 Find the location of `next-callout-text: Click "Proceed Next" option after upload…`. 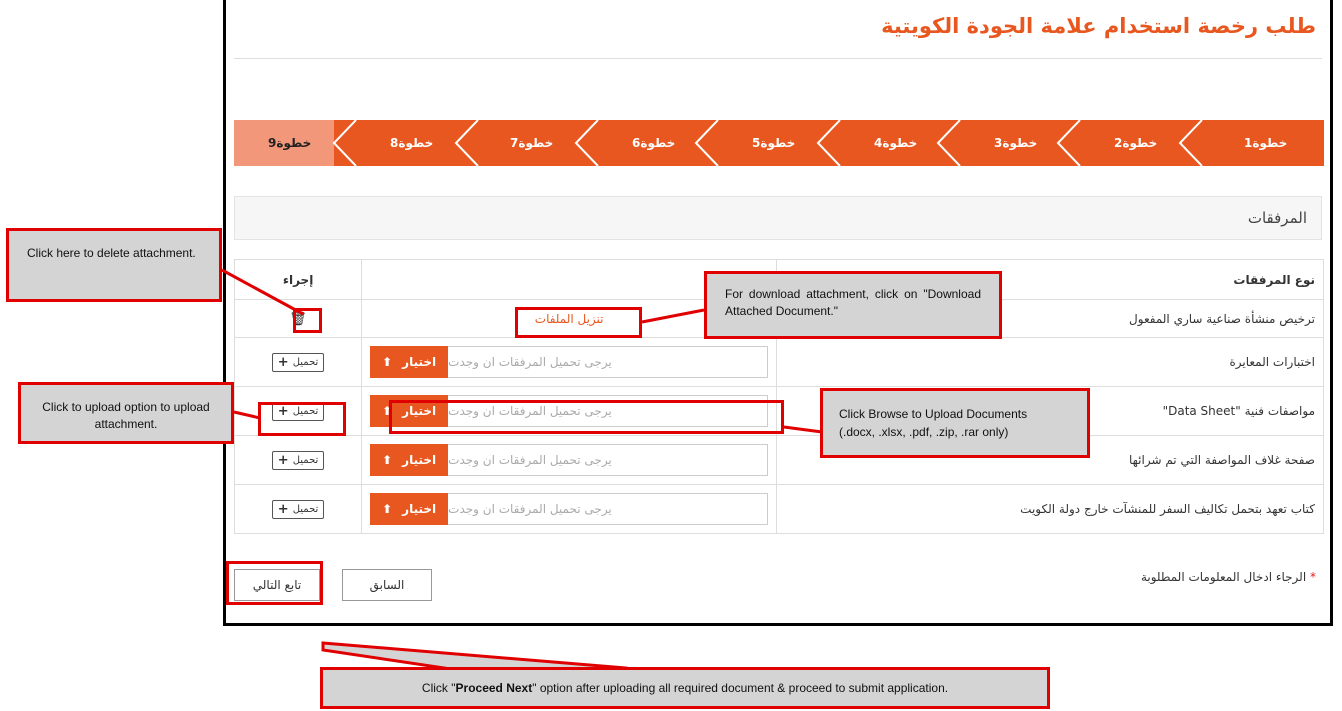

next-callout-text: Click "Proceed Next" option after upload… is located at coordinates (685, 688).